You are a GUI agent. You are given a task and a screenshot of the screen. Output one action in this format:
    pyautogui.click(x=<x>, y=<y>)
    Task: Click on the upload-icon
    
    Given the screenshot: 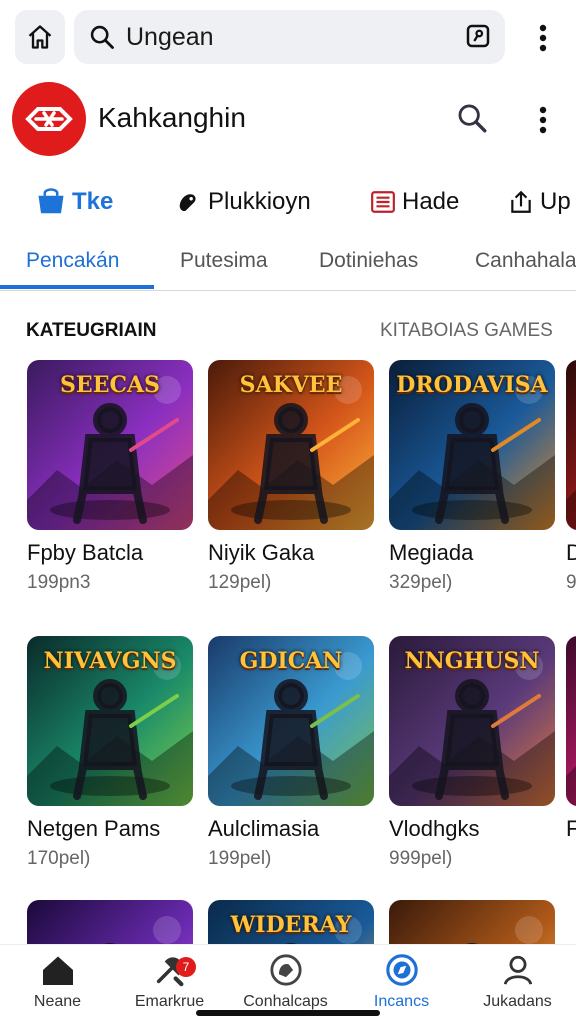 What is the action you would take?
    pyautogui.click(x=521, y=201)
    